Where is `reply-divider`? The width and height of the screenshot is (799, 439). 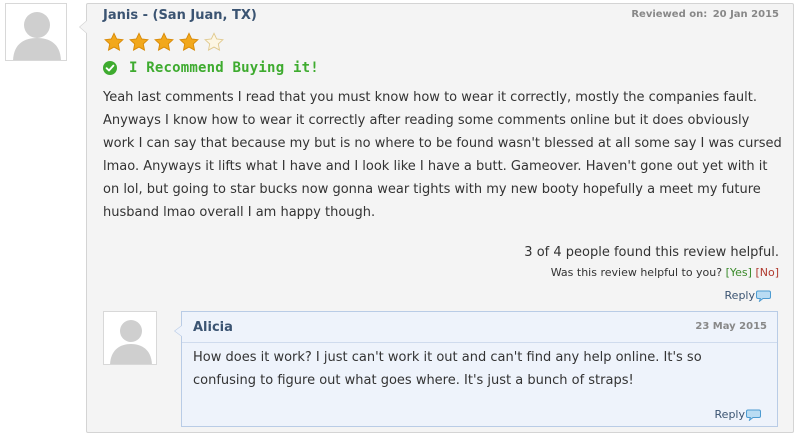 reply-divider is located at coordinates (479, 342).